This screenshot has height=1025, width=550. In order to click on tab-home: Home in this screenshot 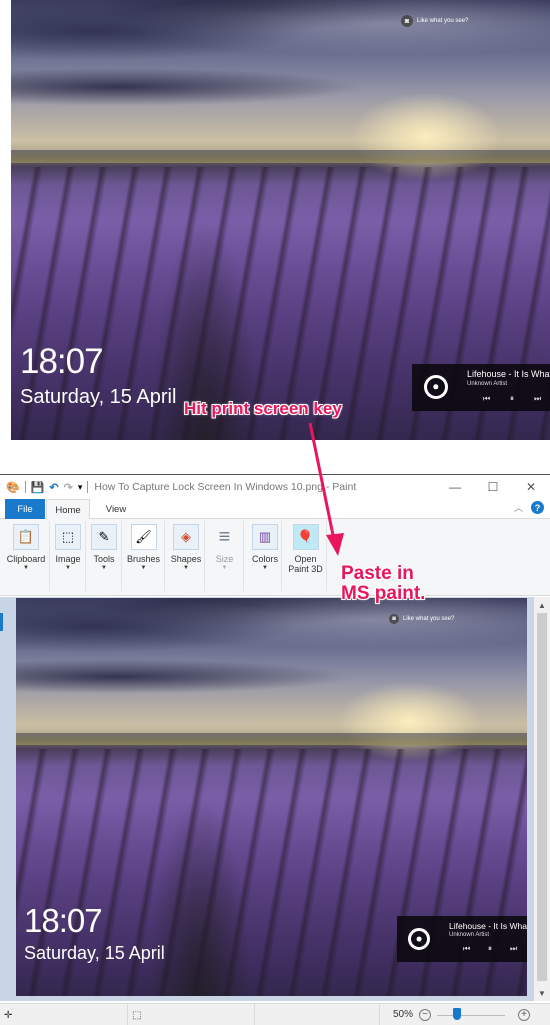, I will do `click(68, 509)`.